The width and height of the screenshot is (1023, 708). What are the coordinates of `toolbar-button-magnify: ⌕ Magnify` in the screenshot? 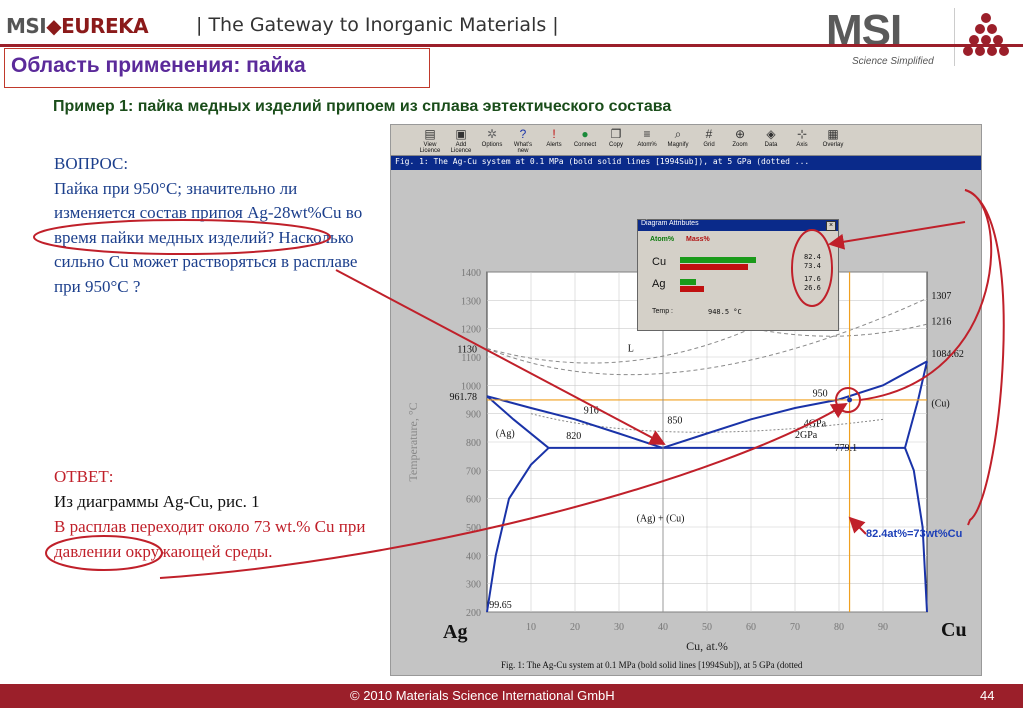 It's located at (678, 140).